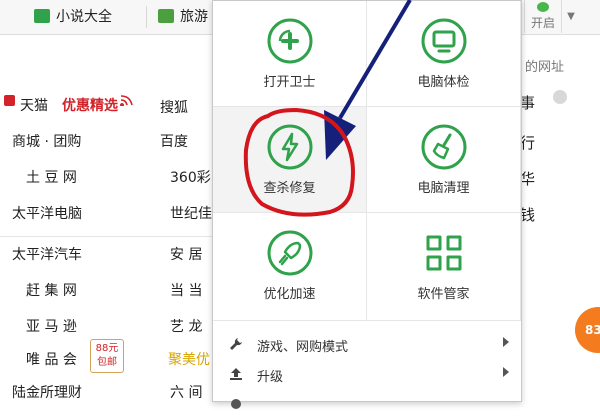 The height and width of the screenshot is (417, 600). I want to click on tab-travel: 旅游, so click(183, 16).